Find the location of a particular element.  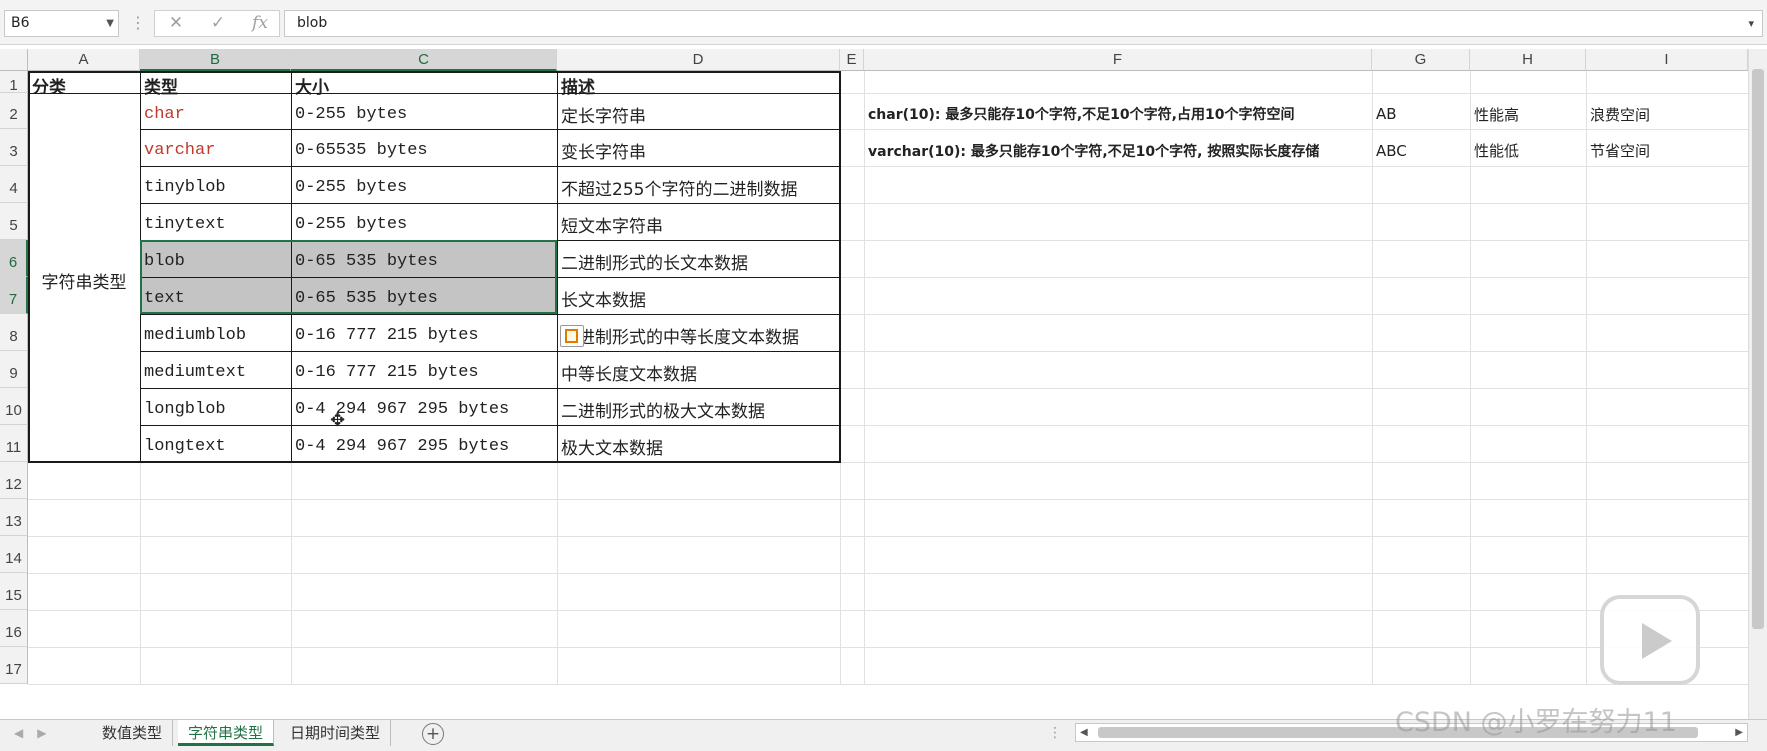

paste-options-icon is located at coordinates (572, 336).